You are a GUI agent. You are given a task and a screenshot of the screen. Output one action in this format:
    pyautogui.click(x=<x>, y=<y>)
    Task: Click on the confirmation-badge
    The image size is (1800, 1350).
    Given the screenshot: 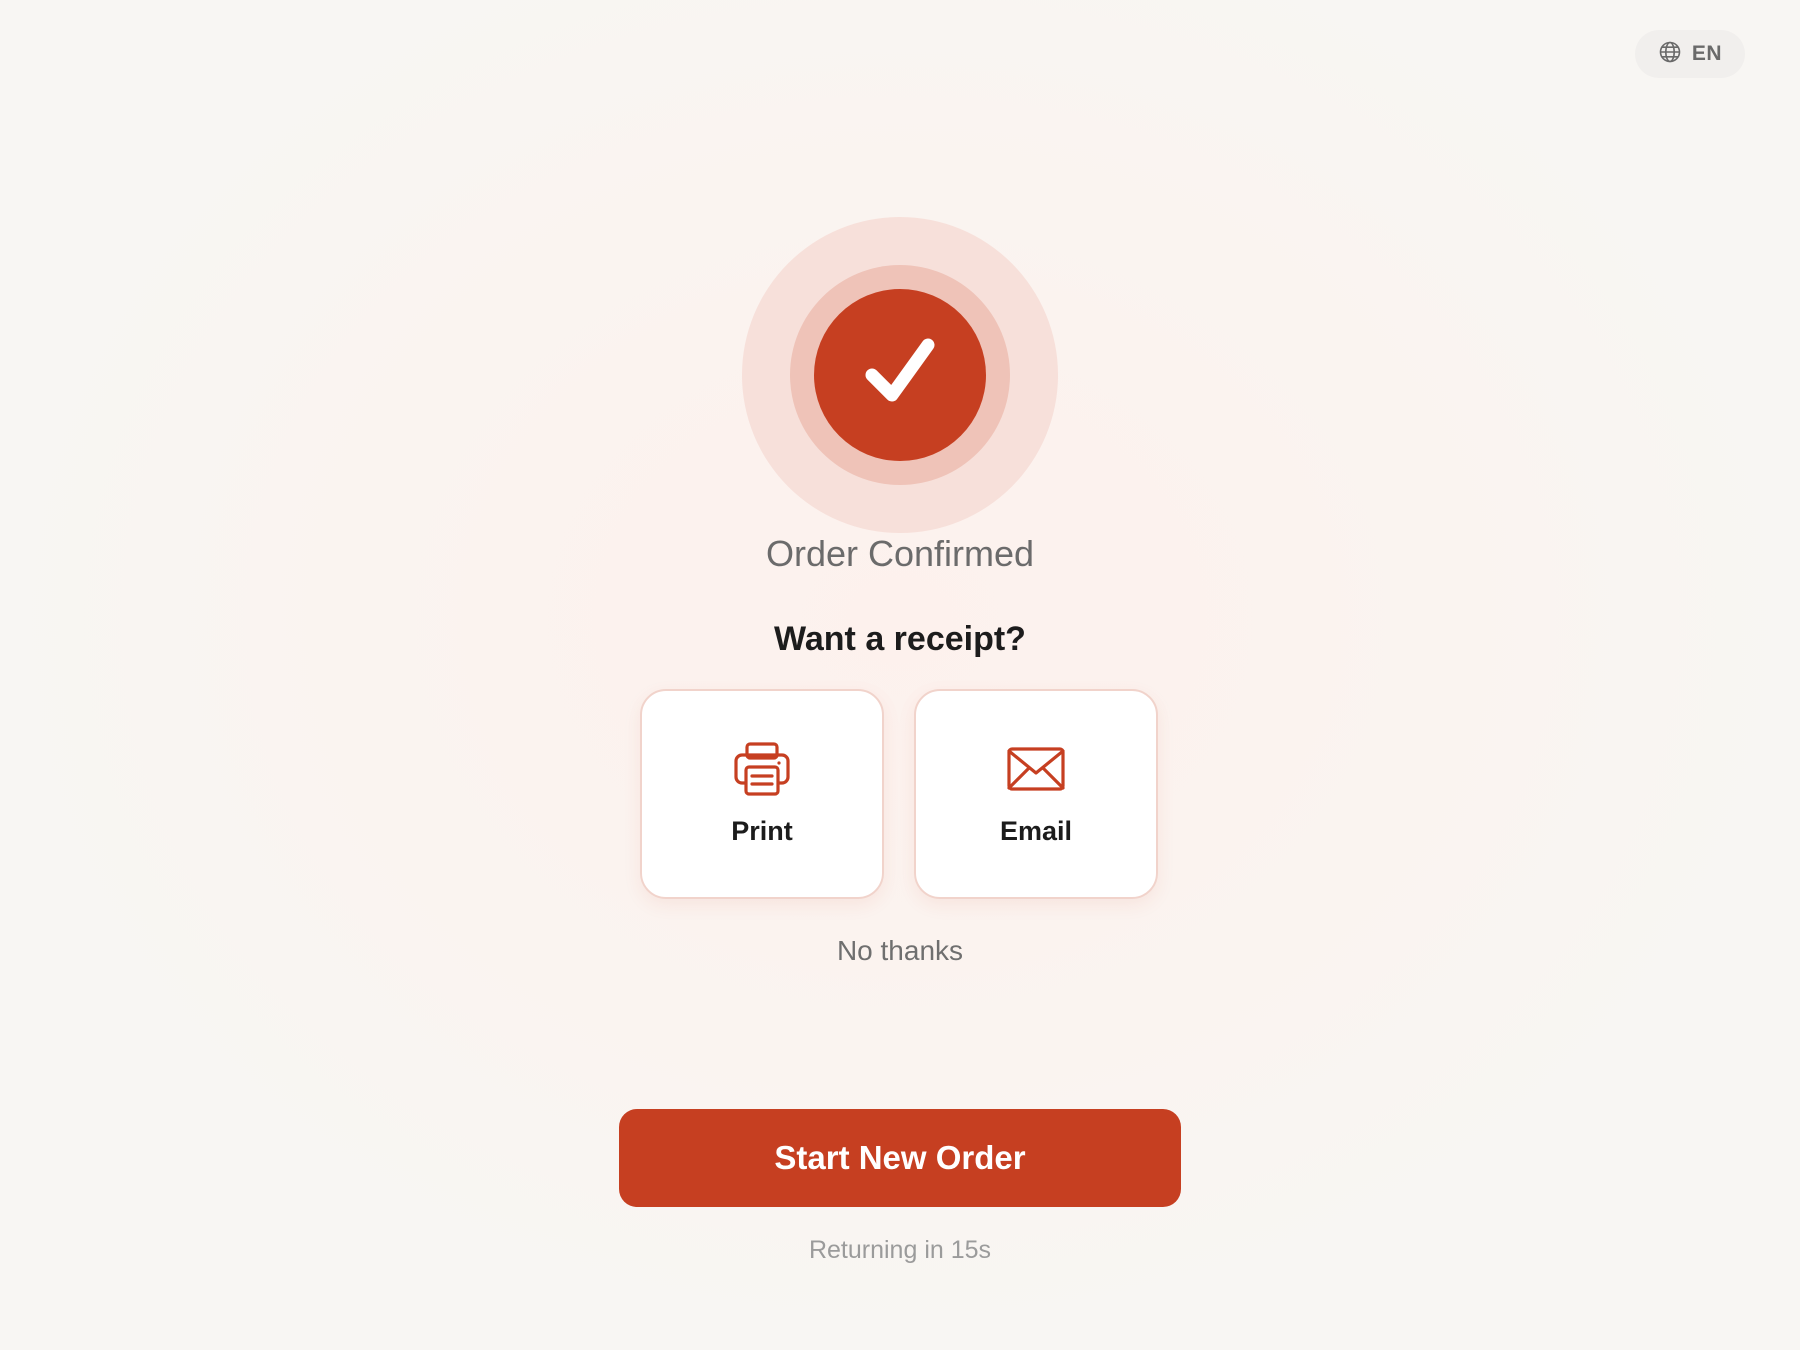 What is the action you would take?
    pyautogui.click(x=900, y=375)
    